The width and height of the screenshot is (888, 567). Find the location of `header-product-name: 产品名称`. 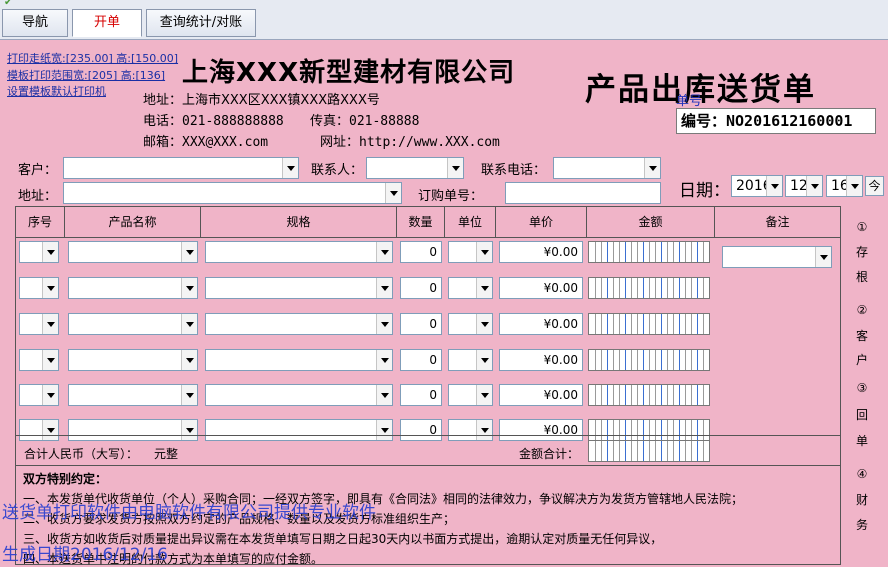

header-product-name: 产品名称 is located at coordinates (133, 222).